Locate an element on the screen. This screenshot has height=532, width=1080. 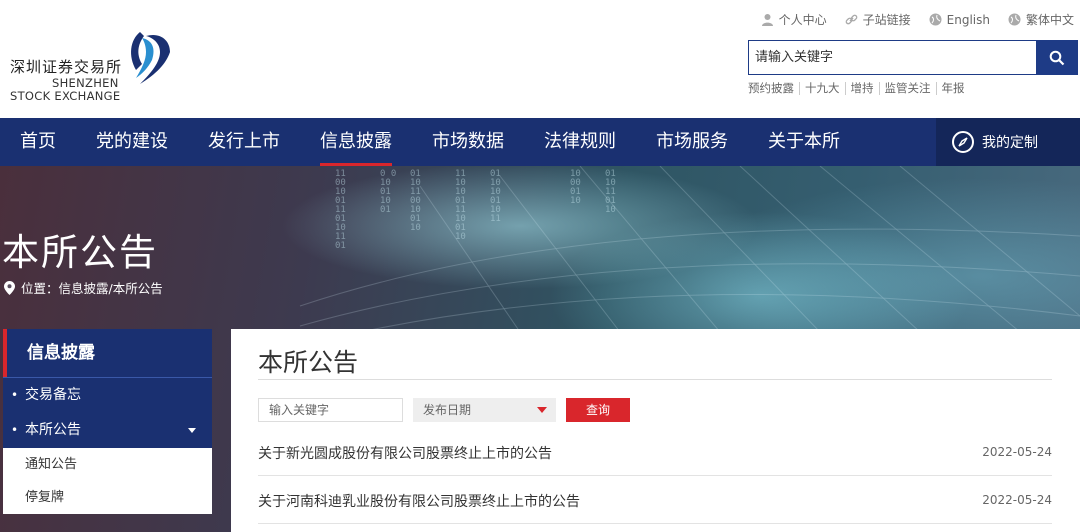
toplink-english: English is located at coordinates (959, 19).